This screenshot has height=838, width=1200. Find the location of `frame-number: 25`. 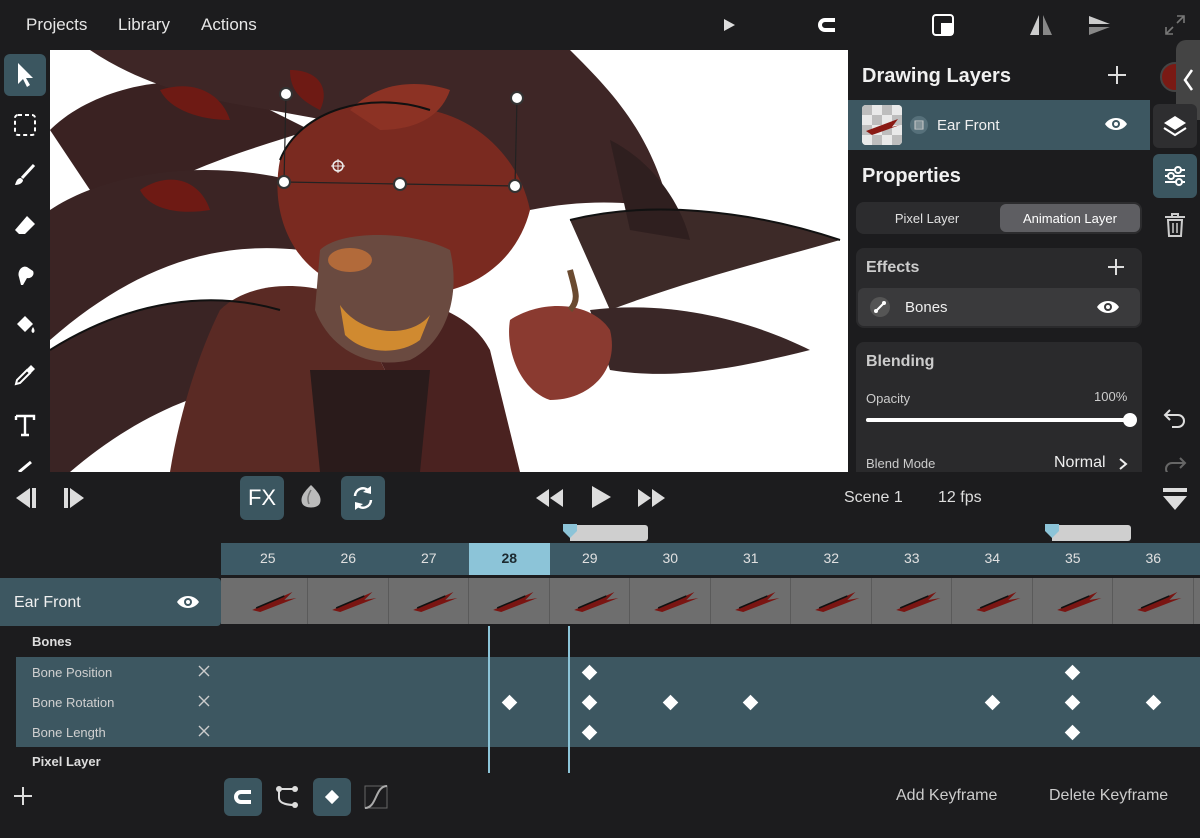

frame-number: 25 is located at coordinates (268, 558).